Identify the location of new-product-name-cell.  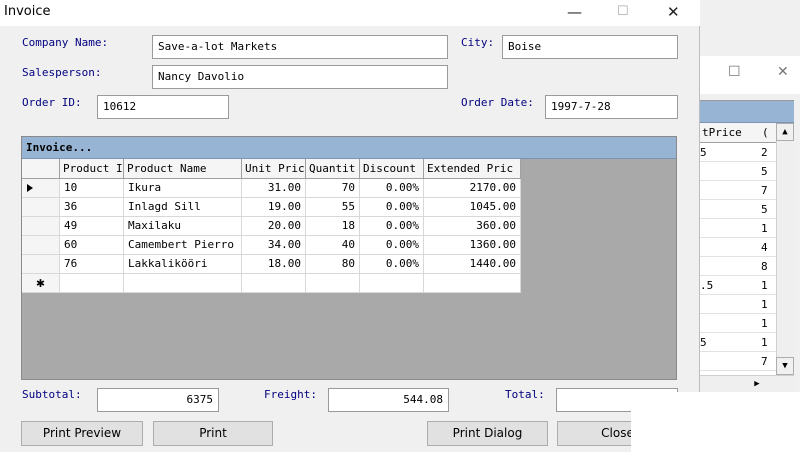
(183, 283).